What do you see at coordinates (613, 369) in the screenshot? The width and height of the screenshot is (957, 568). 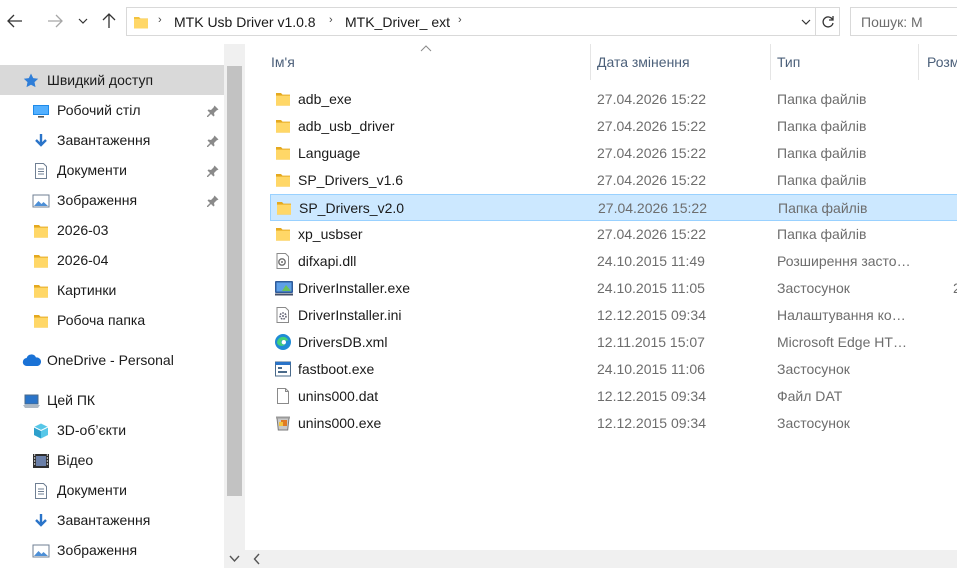 I see `file-row: fastboot.exe 24.10.2015 11:06 Застосунок` at bounding box center [613, 369].